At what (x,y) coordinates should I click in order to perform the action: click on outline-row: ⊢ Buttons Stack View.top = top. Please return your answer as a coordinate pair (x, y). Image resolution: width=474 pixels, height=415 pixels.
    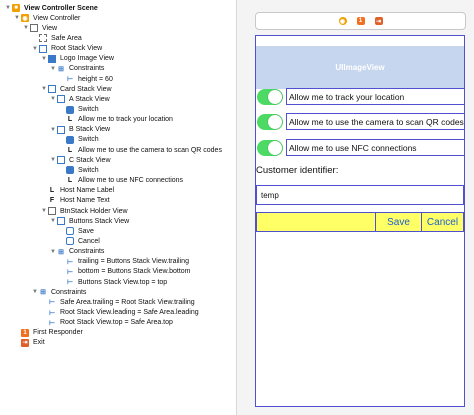
    Looking at the image, I should click on (112, 282).